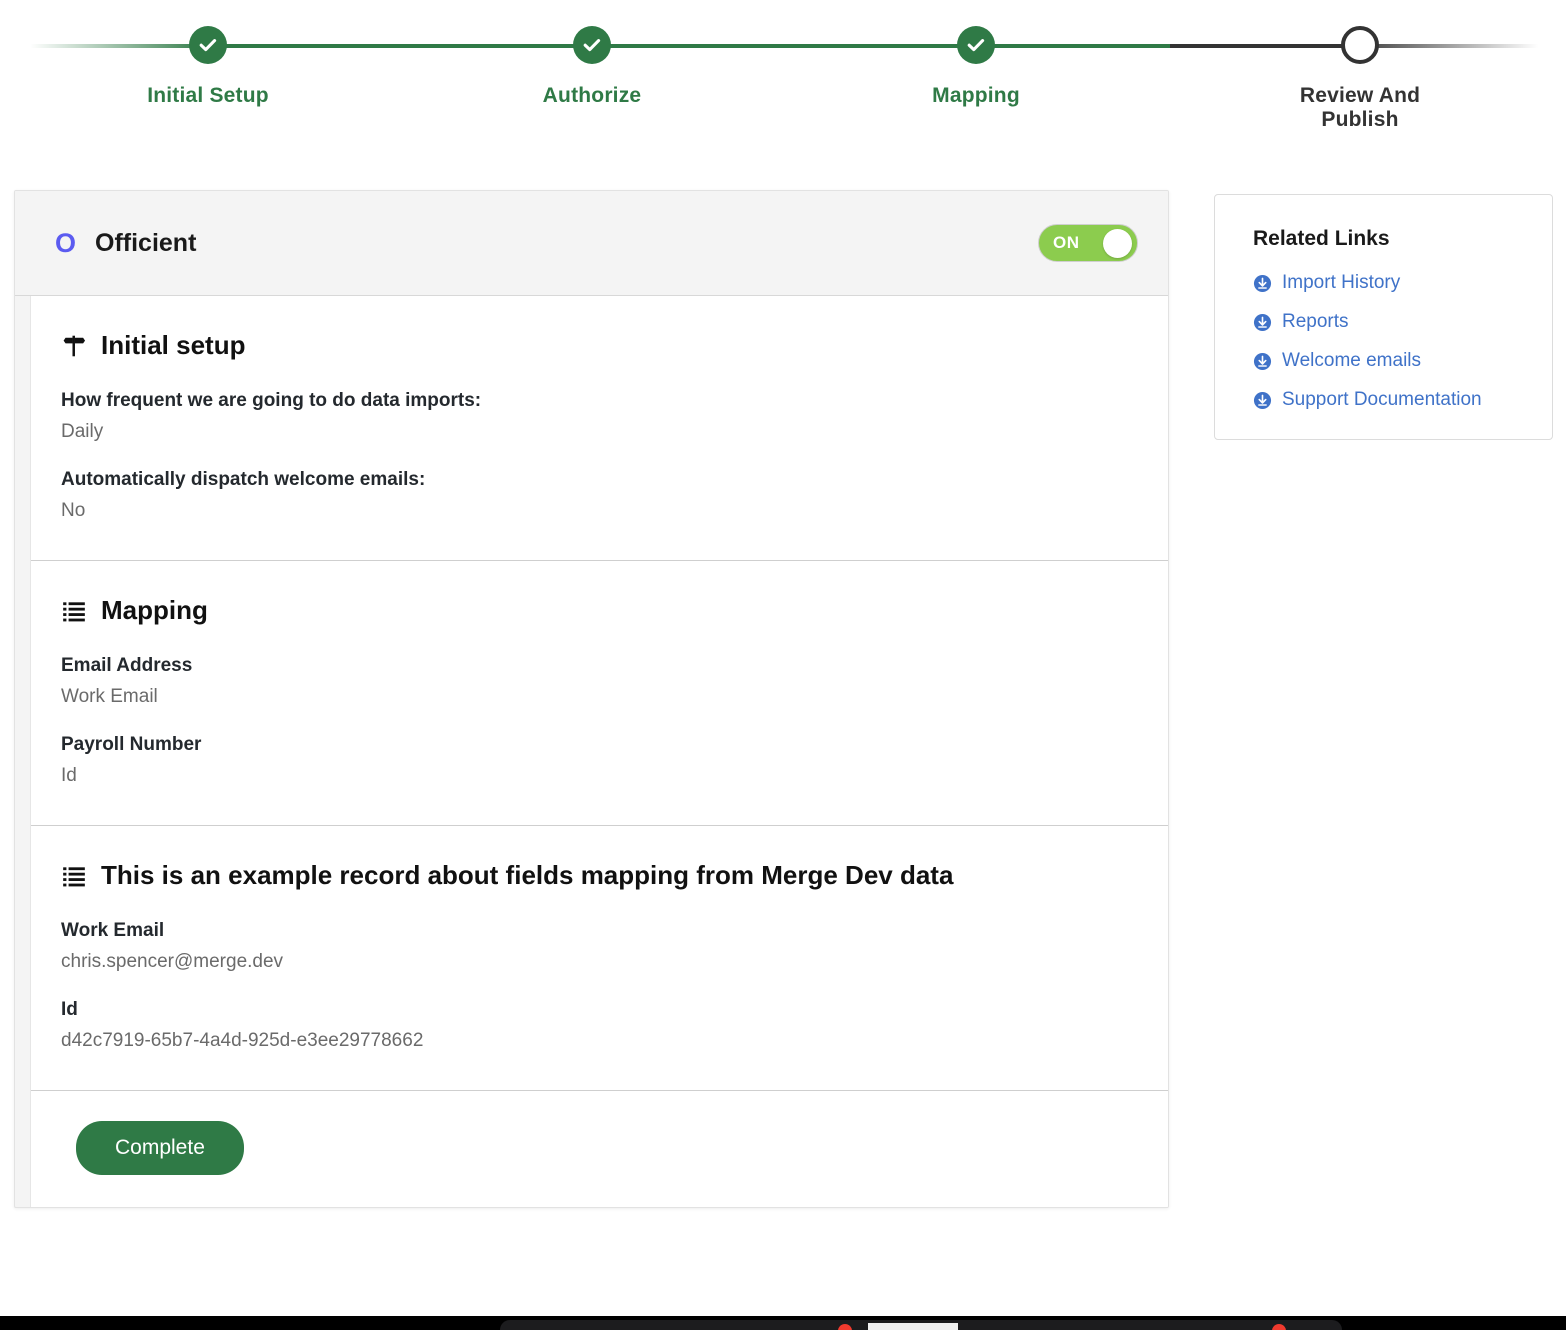  Describe the element at coordinates (546, 243) in the screenshot. I see `brand: O Officient` at that location.